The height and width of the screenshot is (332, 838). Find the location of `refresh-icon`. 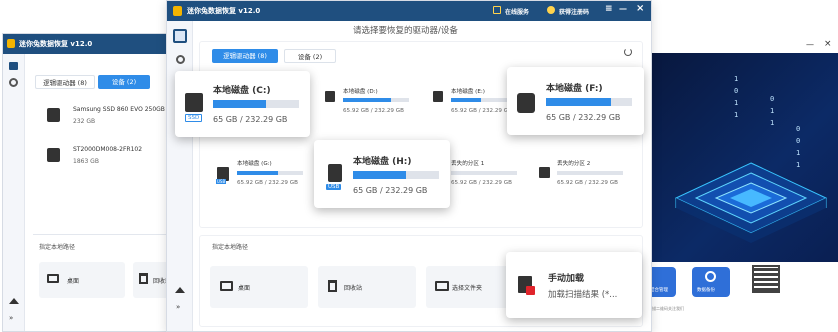

refresh-icon is located at coordinates (628, 52).